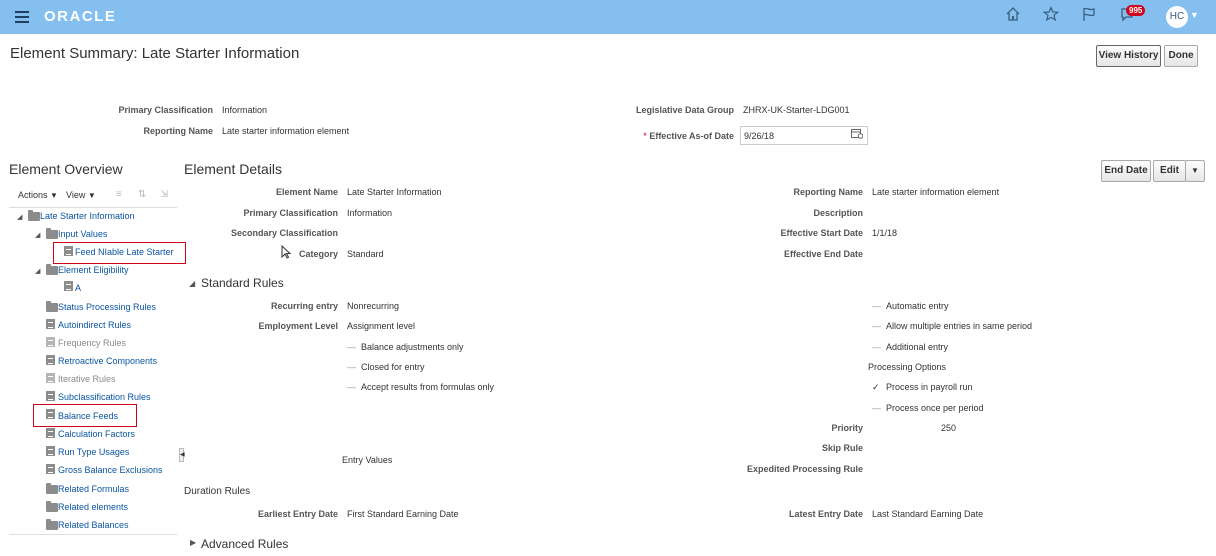 The height and width of the screenshot is (556, 1216). What do you see at coordinates (110, 470) in the screenshot?
I see `tree-node-gross-balance: Gross Balance Exclusions` at bounding box center [110, 470].